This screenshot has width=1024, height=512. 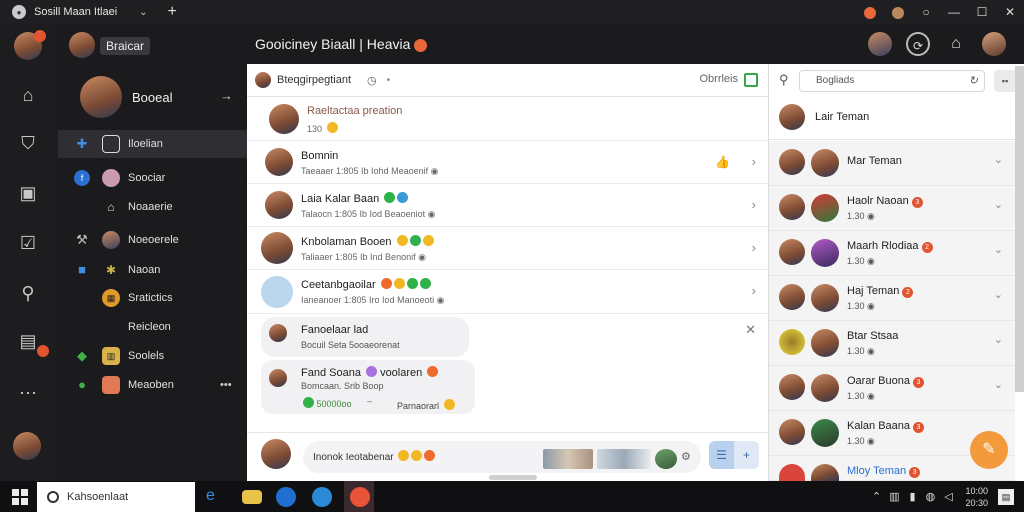 What do you see at coordinates (360, 497) in the screenshot?
I see `chrome-icon` at bounding box center [360, 497].